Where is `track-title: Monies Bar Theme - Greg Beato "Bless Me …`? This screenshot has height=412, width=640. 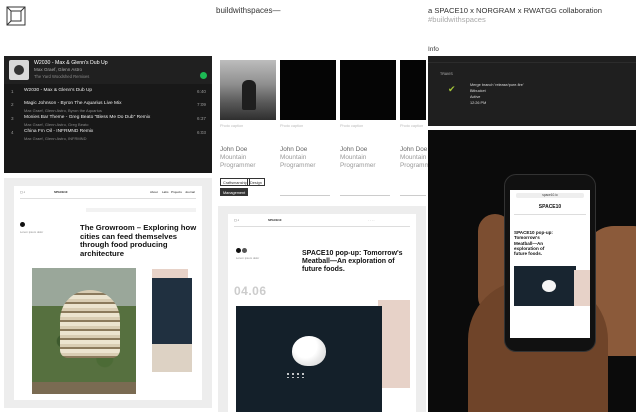
track-title: Monies Bar Theme - Greg Beato "Bless Me … is located at coordinates (87, 117).